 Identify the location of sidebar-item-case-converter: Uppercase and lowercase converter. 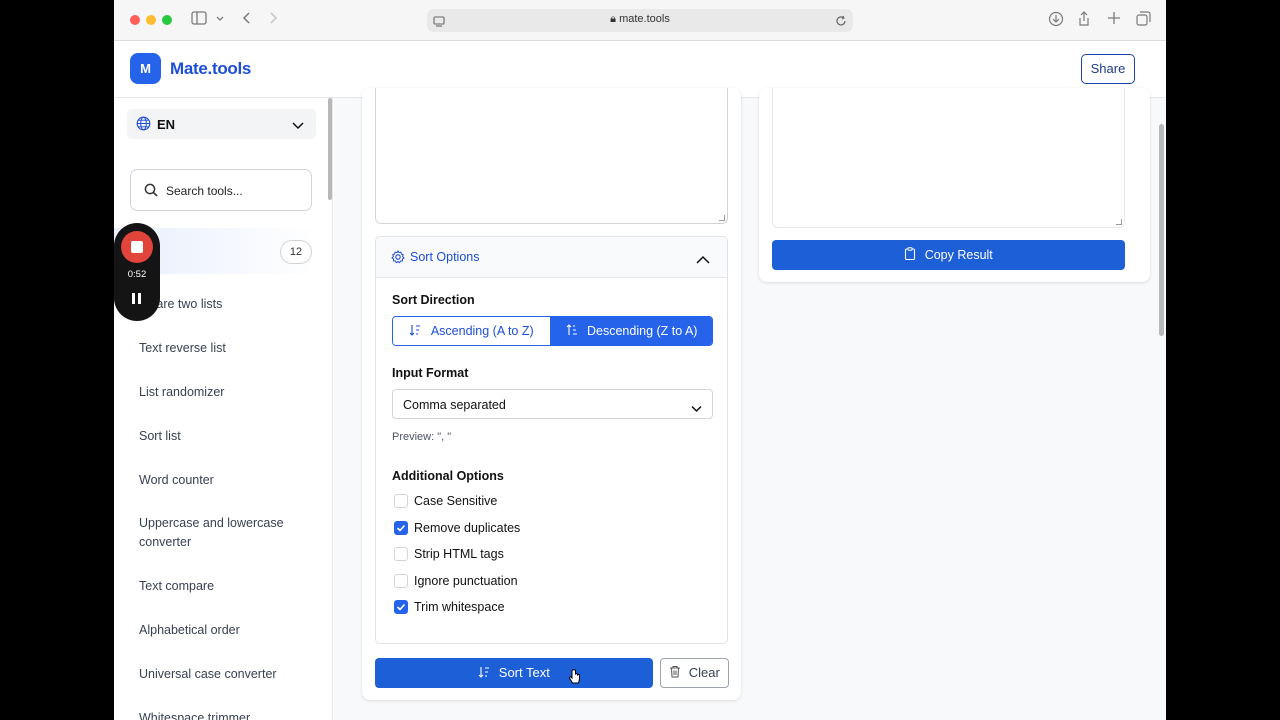
(226, 533).